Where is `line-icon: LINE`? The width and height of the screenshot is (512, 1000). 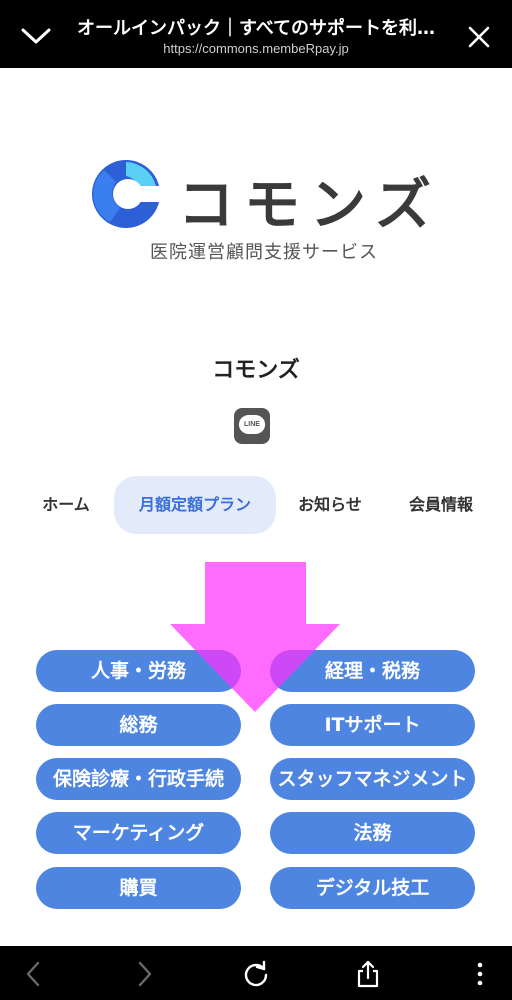 line-icon: LINE is located at coordinates (252, 426).